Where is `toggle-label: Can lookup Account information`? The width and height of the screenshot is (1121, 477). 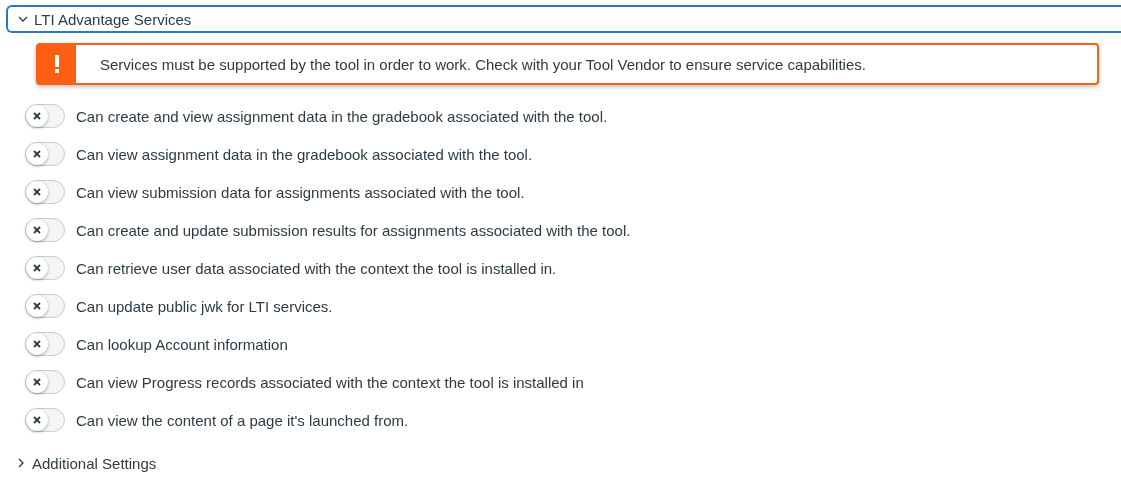 toggle-label: Can lookup Account information is located at coordinates (182, 344).